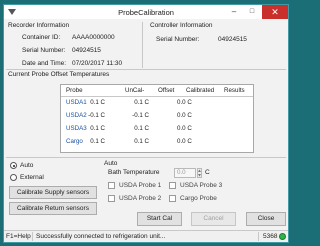  What do you see at coordinates (44, 50) in the screenshot?
I see `recorder-serial-label: Serial Number:` at bounding box center [44, 50].